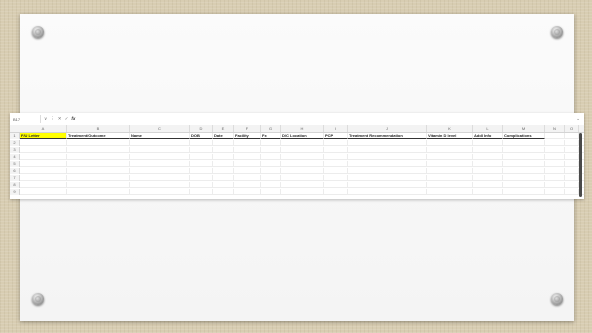 This screenshot has height=333, width=592. Describe the element at coordinates (98, 136) in the screenshot. I see `column-header-cell: Treatment/Outcome` at that location.